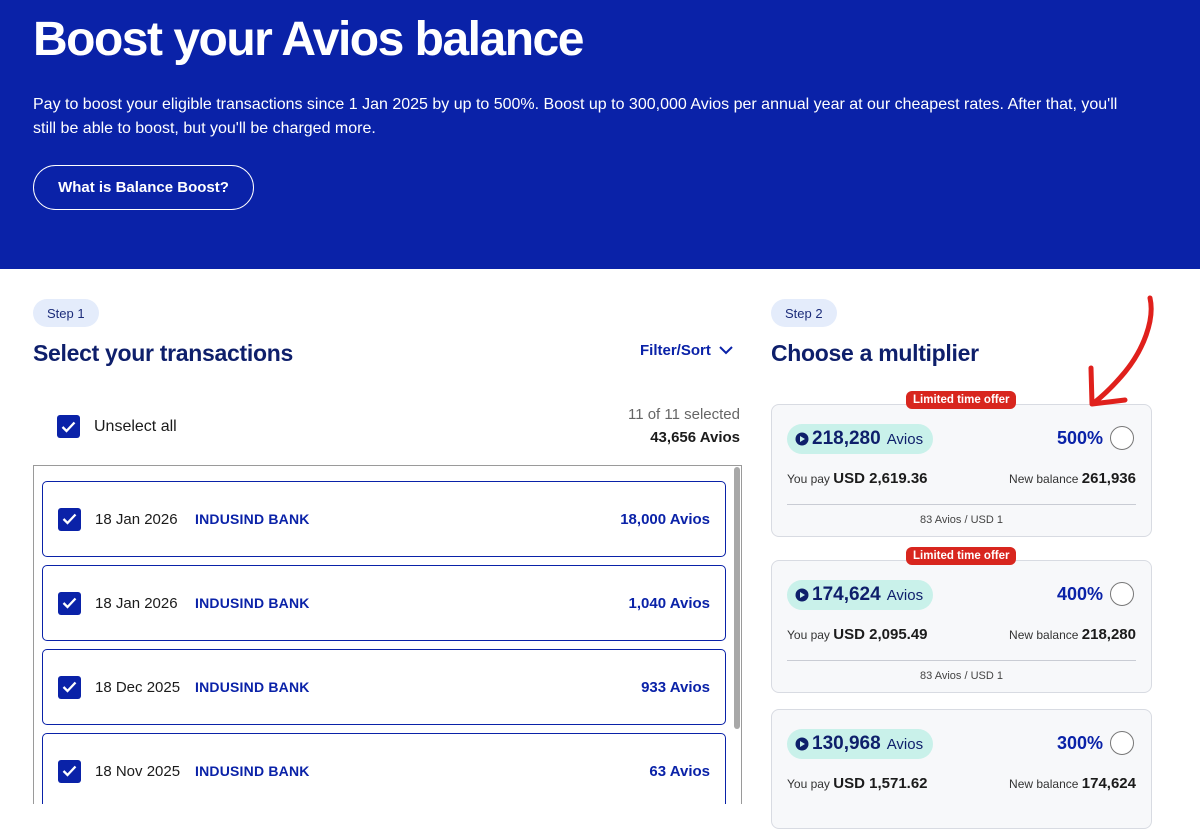 The image size is (1200, 829). I want to click on filter-sort-label: Filter/Sort, so click(675, 350).